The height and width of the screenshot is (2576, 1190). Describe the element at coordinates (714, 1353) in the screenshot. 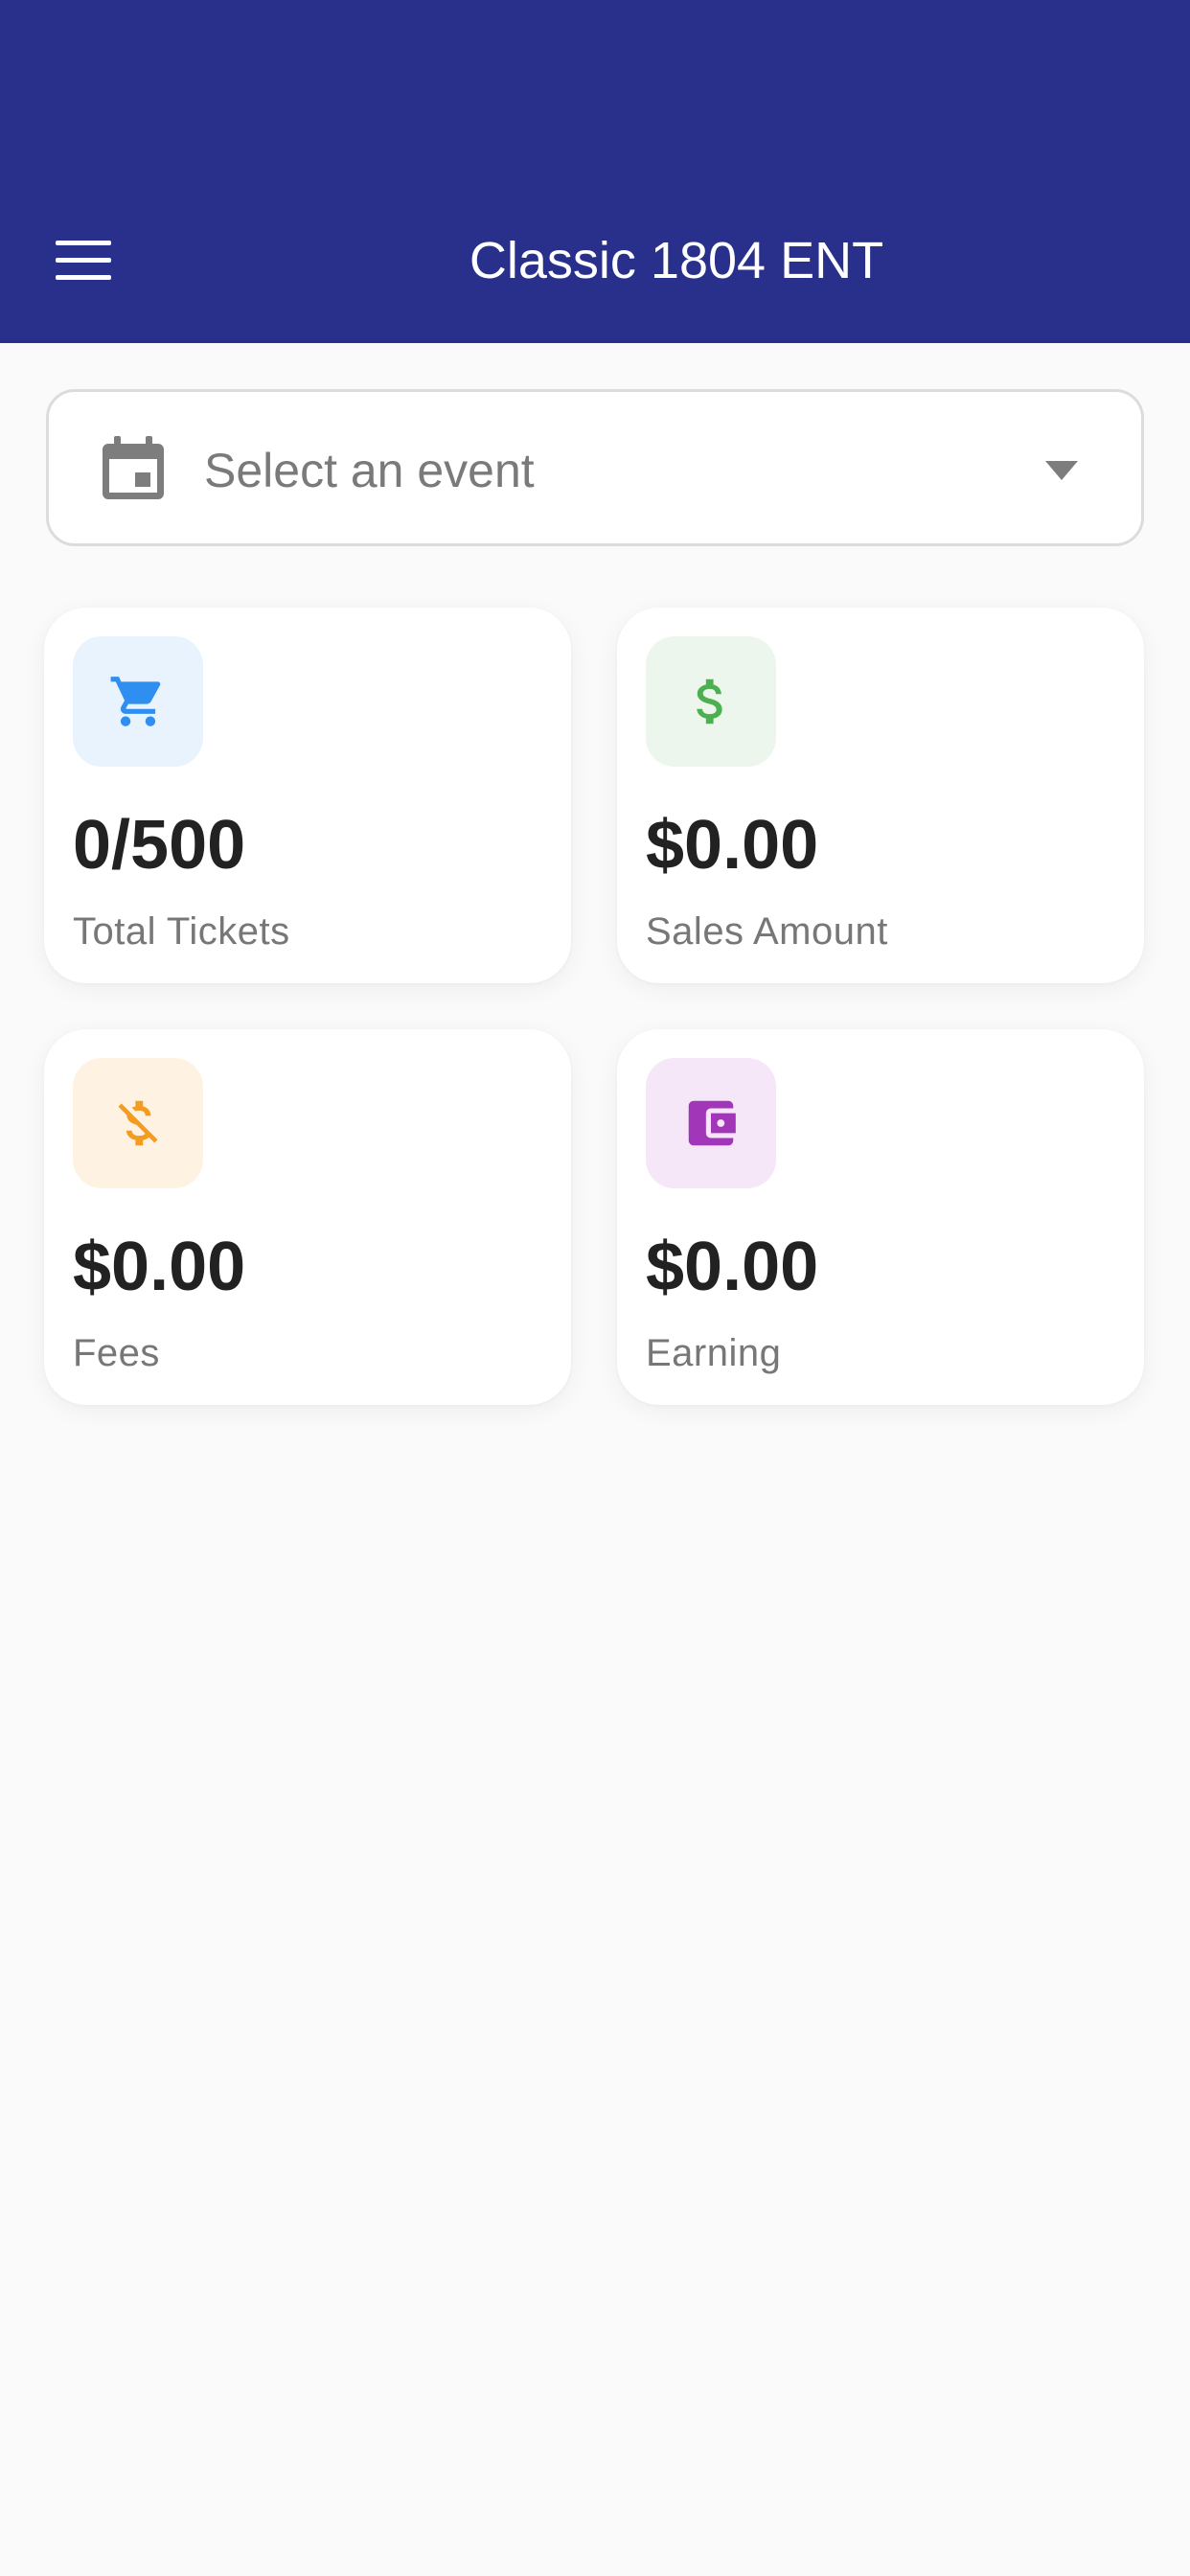

I see `stat-label: Earning` at that location.